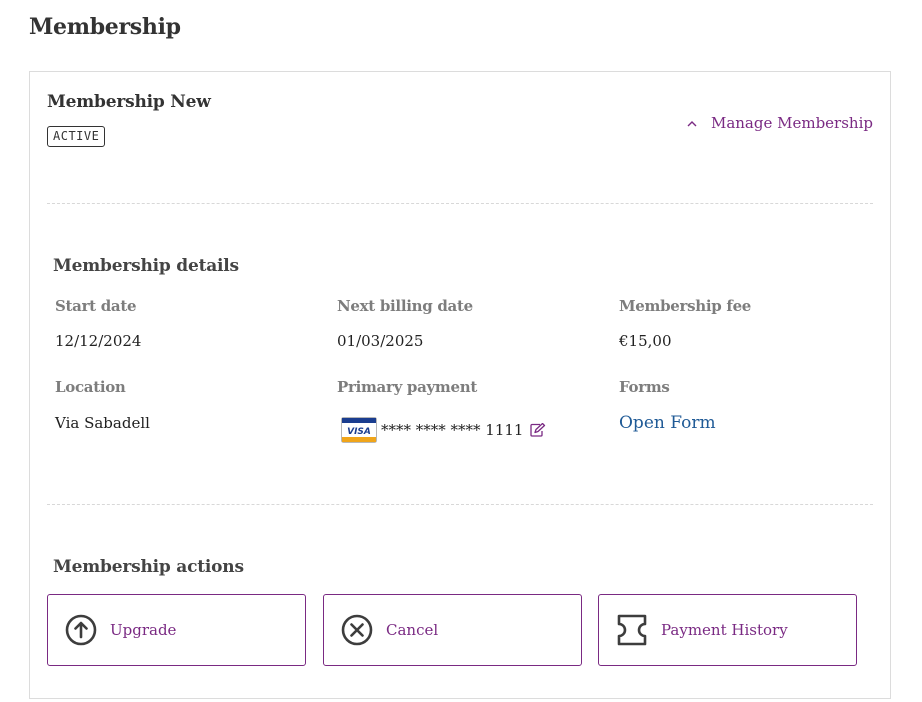  Describe the element at coordinates (412, 630) in the screenshot. I see `cancel-label: Cancel` at that location.